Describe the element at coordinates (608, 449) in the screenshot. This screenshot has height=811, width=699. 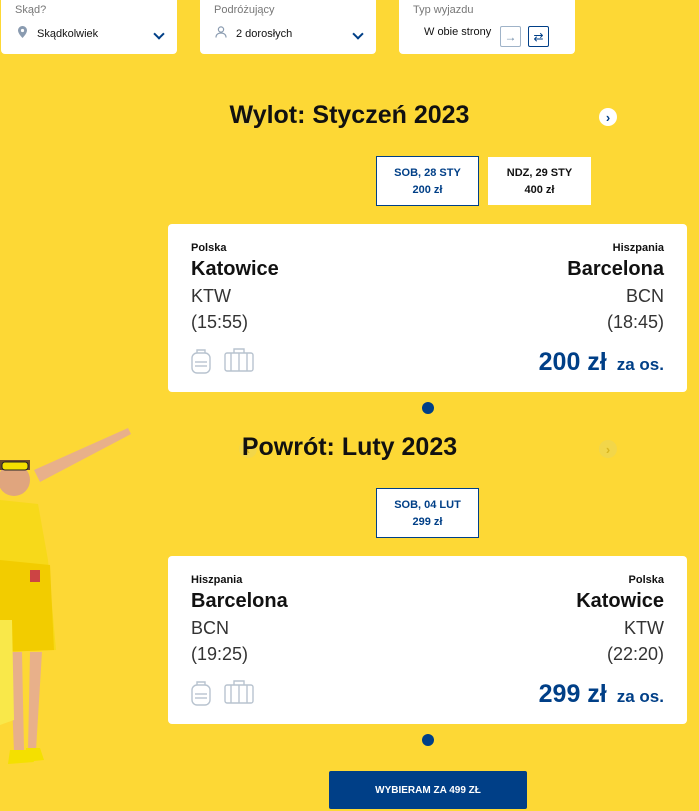
I see `return-next-arrow-icon: ›` at that location.